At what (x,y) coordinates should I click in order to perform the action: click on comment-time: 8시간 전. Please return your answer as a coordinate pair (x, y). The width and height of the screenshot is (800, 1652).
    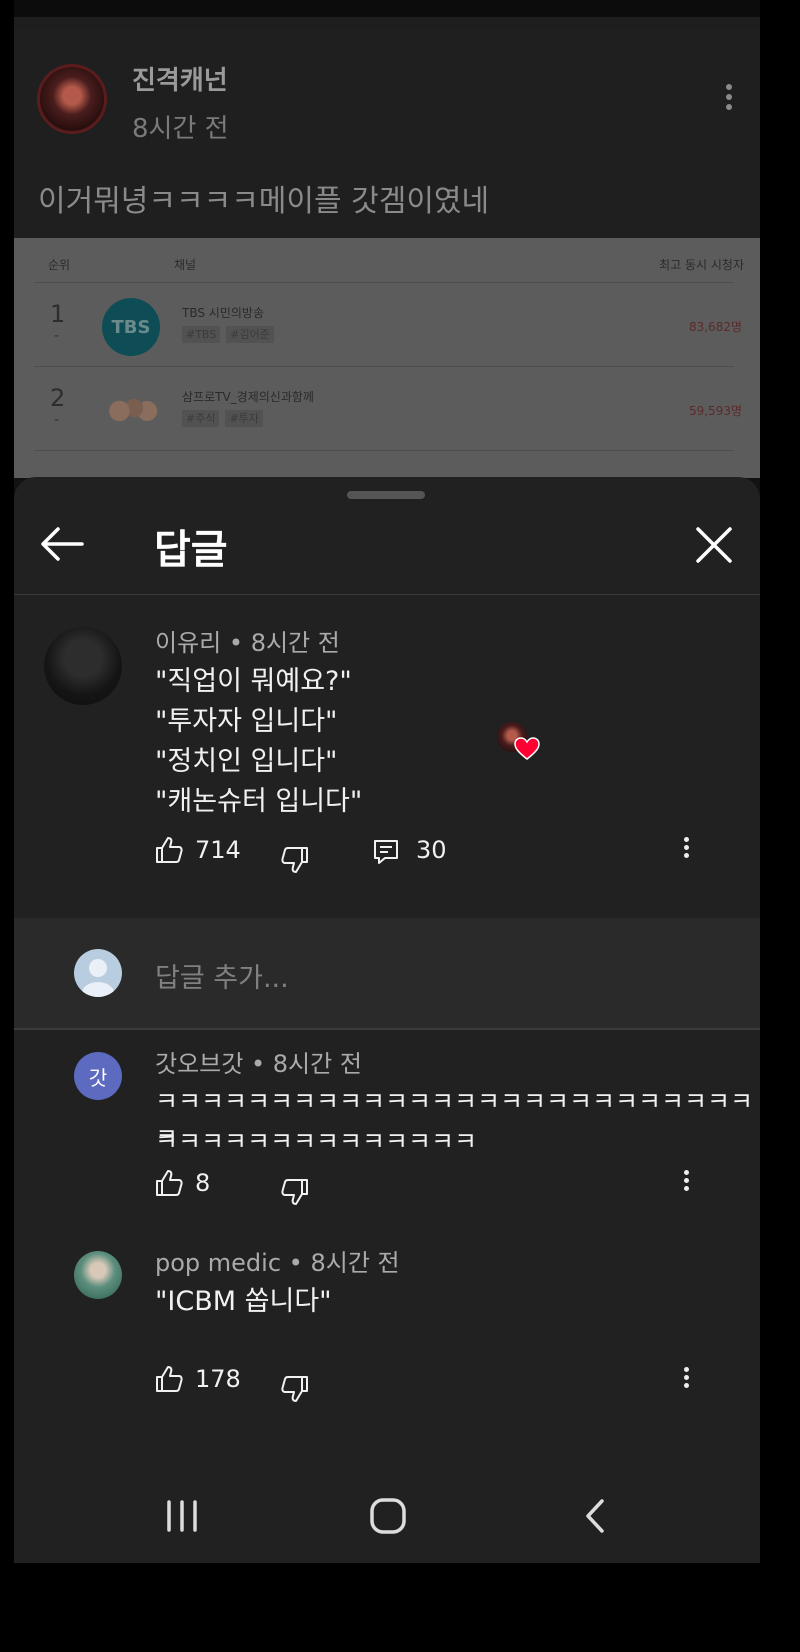
    Looking at the image, I should click on (295, 643).